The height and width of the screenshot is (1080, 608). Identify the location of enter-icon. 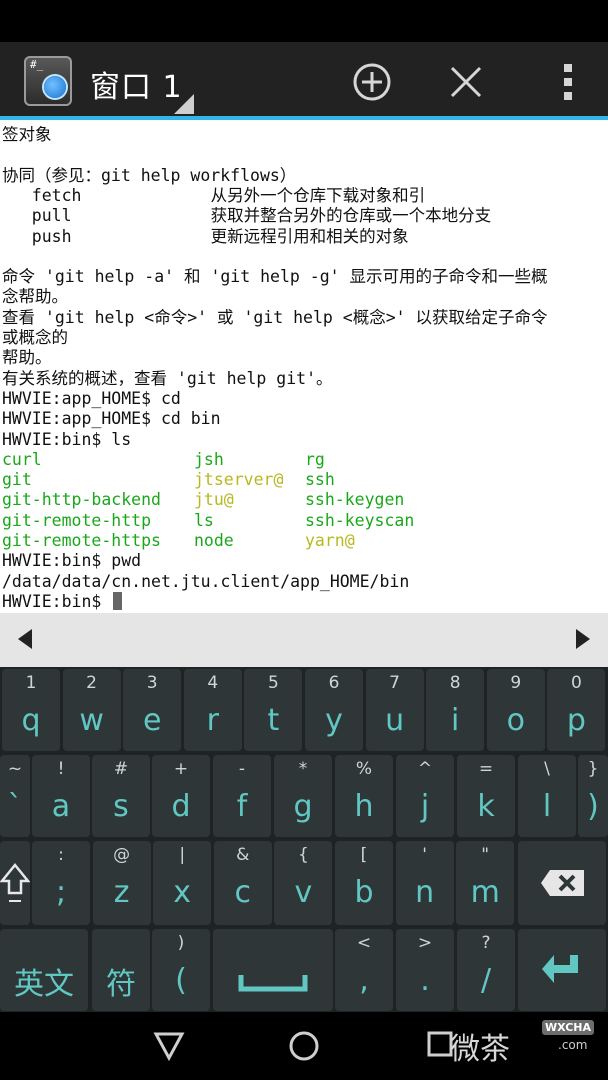
(560, 969).